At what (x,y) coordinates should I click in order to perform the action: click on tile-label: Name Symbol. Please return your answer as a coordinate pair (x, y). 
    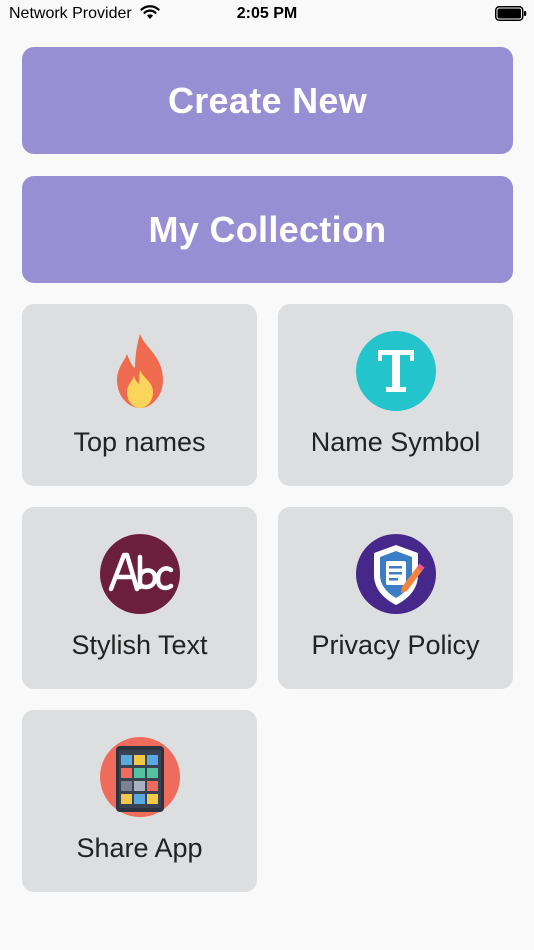
    Looking at the image, I should click on (395, 442).